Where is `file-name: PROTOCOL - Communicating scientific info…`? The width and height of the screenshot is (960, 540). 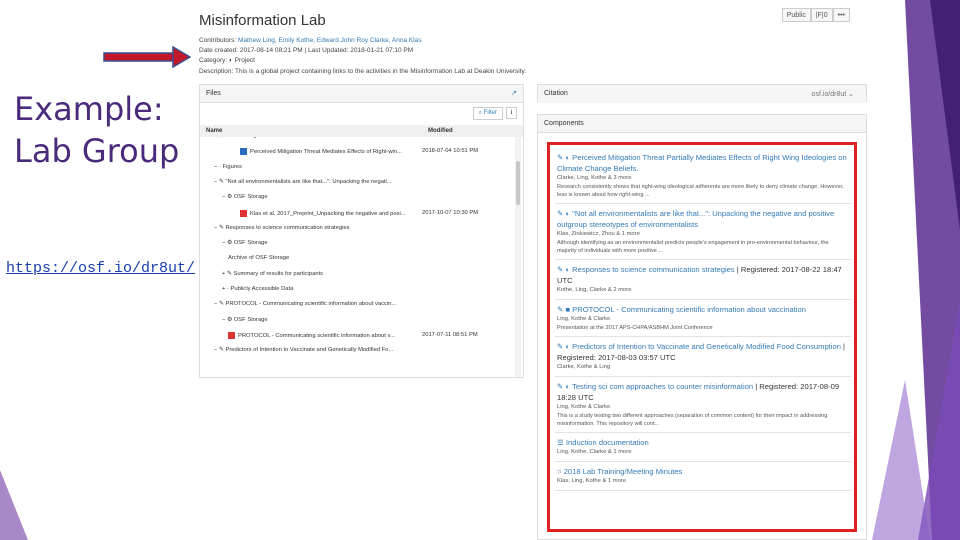
file-name: PROTOCOL - Communicating scientific info… is located at coordinates (316, 335).